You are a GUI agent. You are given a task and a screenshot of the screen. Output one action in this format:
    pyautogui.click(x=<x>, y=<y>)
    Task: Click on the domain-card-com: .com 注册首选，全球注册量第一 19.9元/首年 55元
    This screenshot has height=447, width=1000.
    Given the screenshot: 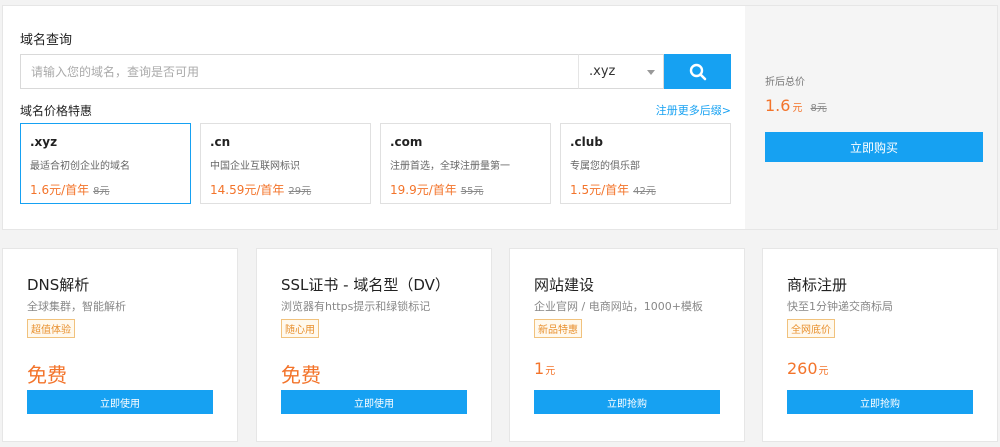 What is the action you would take?
    pyautogui.click(x=465, y=163)
    